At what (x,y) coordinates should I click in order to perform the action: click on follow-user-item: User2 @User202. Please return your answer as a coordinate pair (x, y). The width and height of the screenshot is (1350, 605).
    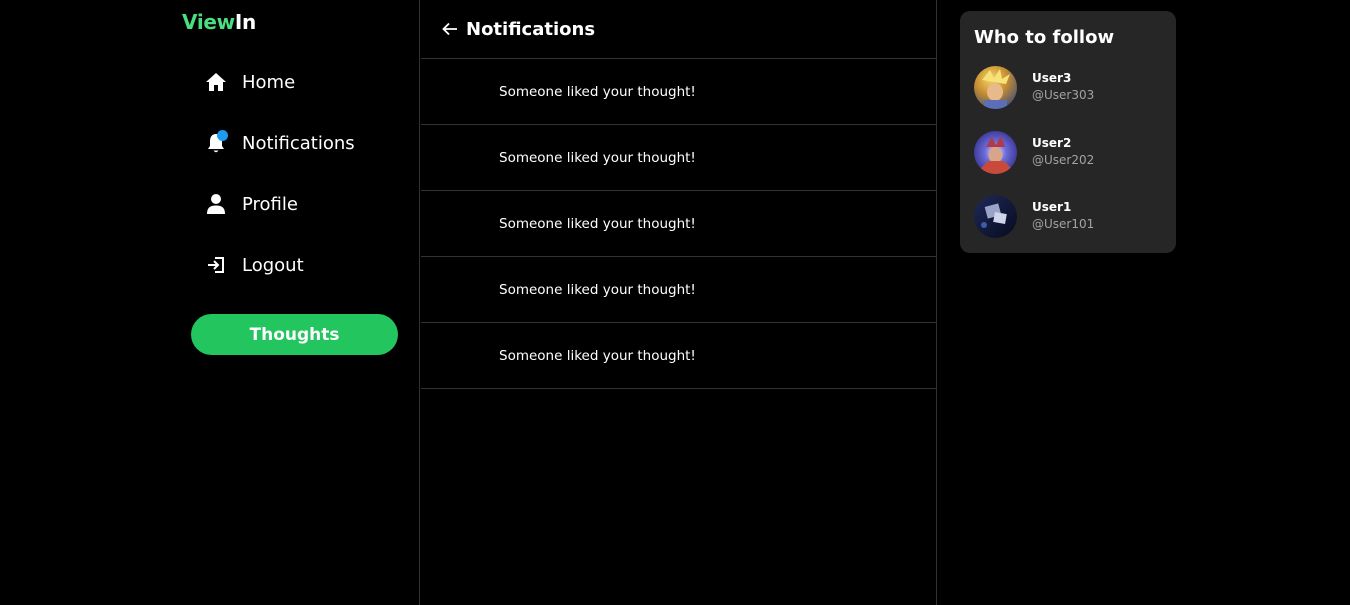
    Looking at the image, I should click on (1069, 152).